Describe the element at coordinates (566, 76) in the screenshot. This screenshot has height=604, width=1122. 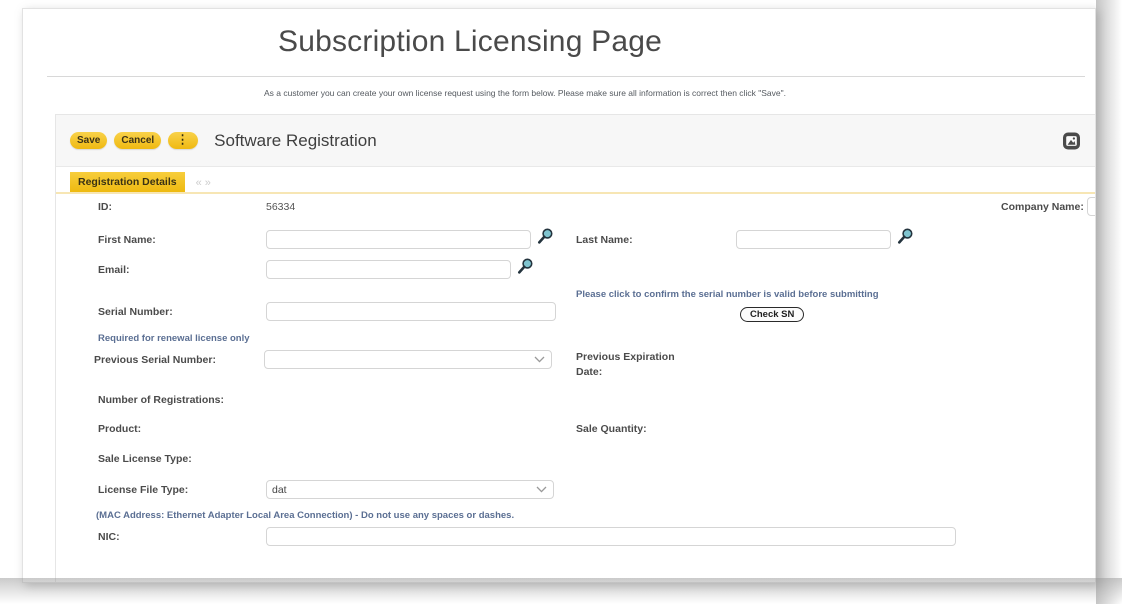
I see `title-divider` at that location.